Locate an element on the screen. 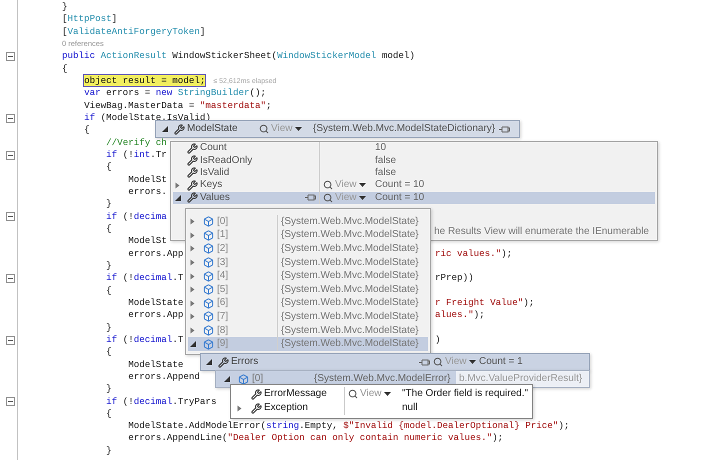 This screenshot has height=460, width=720. tree-row: [9] {System.Web.Mvc.ModelState} is located at coordinates (308, 344).